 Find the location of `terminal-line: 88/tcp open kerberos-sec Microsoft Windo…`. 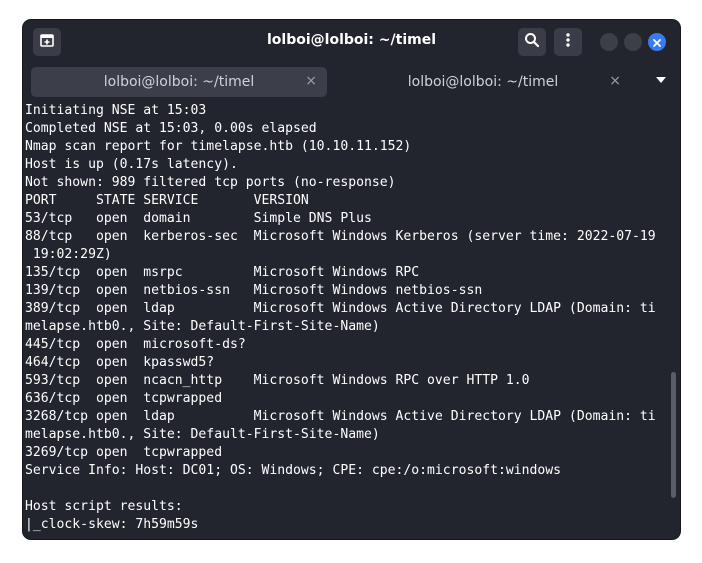

terminal-line: 88/tcp open kerberos-sec Microsoft Windo… is located at coordinates (340, 236).